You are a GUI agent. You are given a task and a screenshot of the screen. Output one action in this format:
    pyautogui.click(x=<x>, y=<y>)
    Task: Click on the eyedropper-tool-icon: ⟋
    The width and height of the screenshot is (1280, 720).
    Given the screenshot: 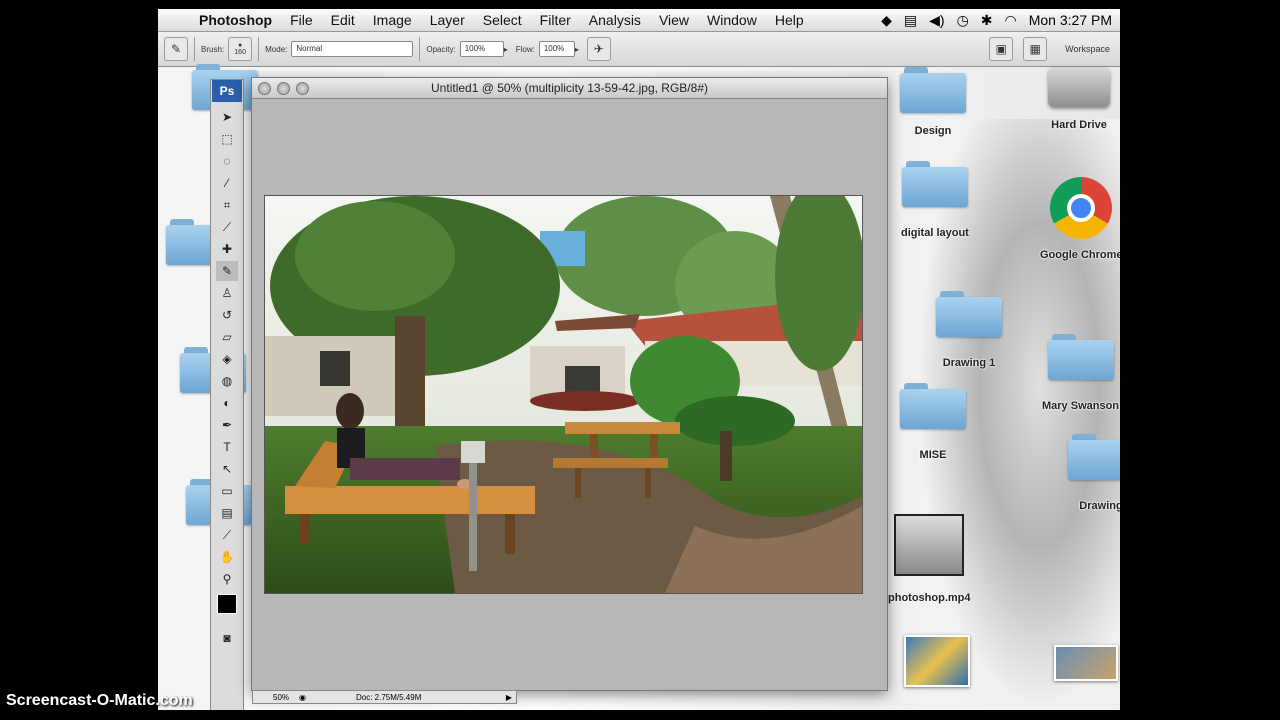 What is the action you would take?
    pyautogui.click(x=227, y=227)
    